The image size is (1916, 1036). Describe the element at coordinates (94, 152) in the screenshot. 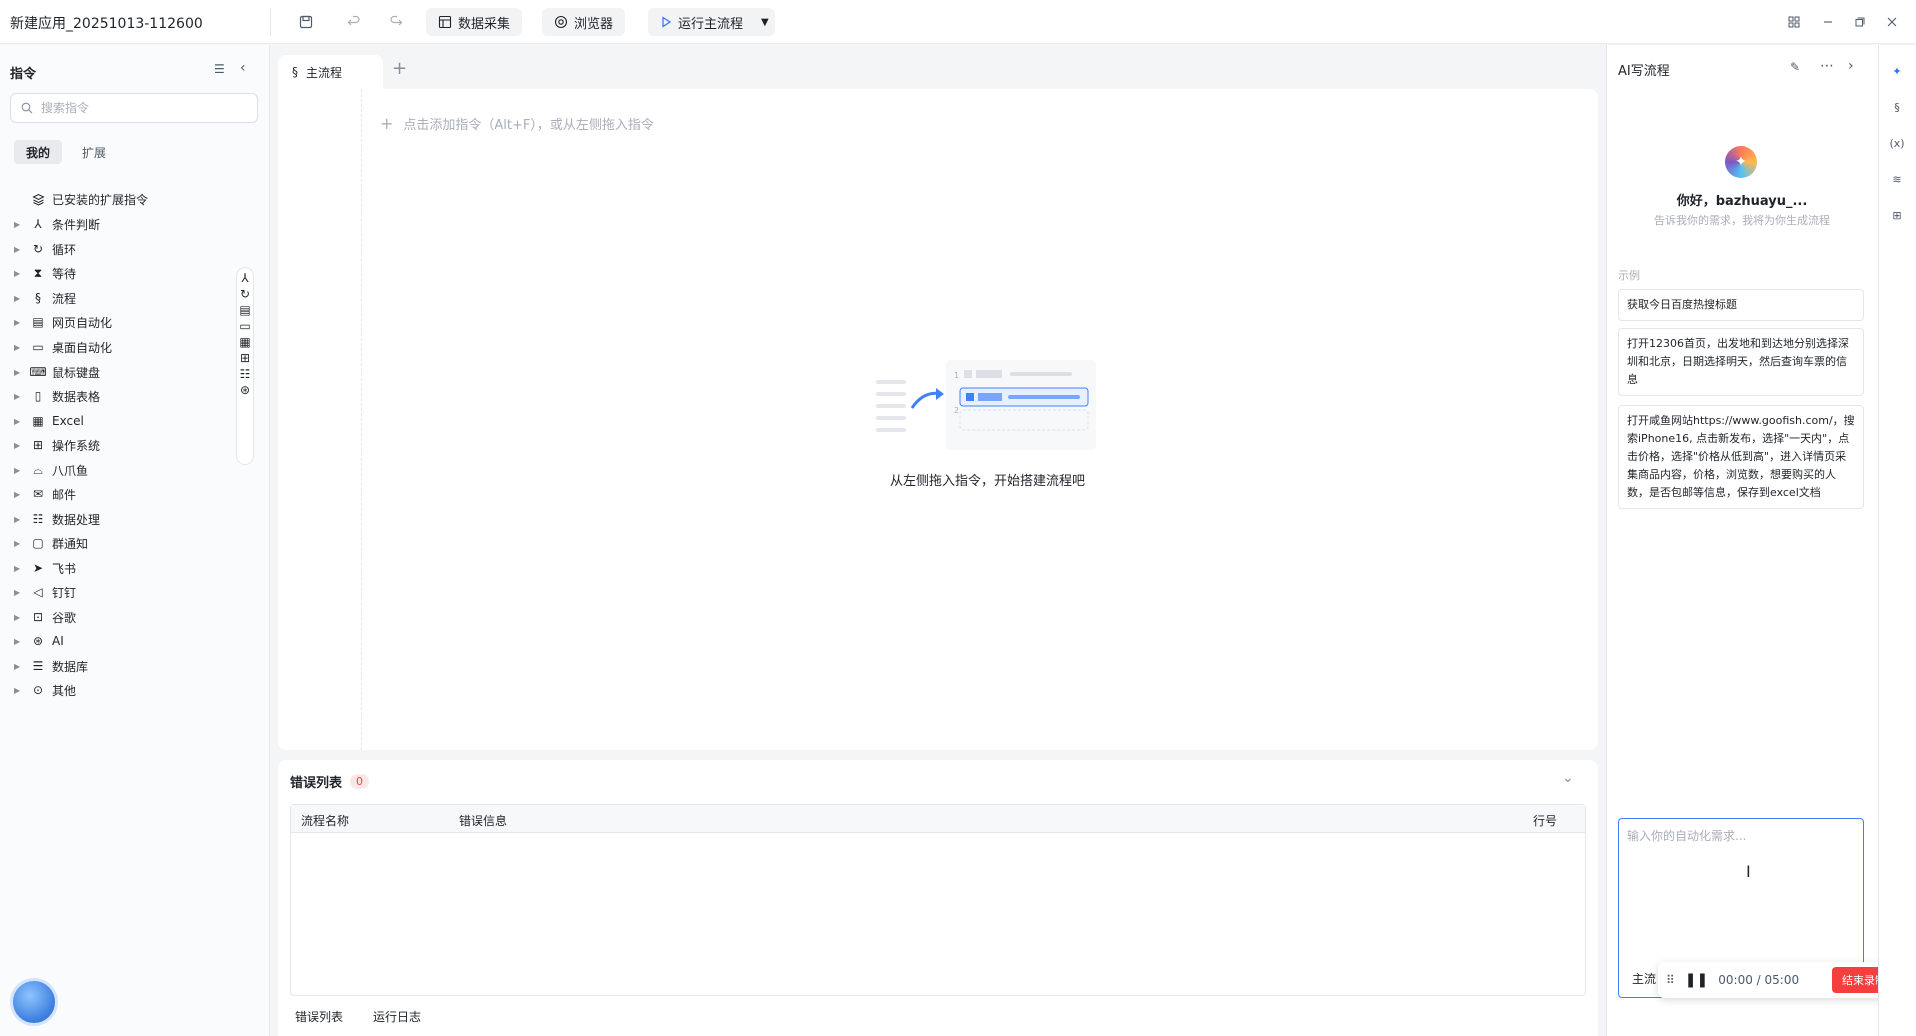

I see `tab-extensions: 扩展` at that location.